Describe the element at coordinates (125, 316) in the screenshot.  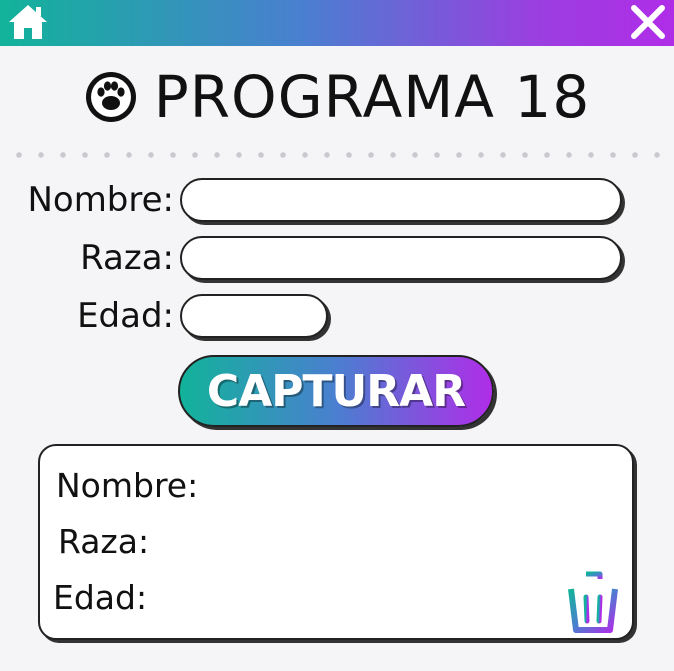
I see `edad-label: Edad:` at that location.